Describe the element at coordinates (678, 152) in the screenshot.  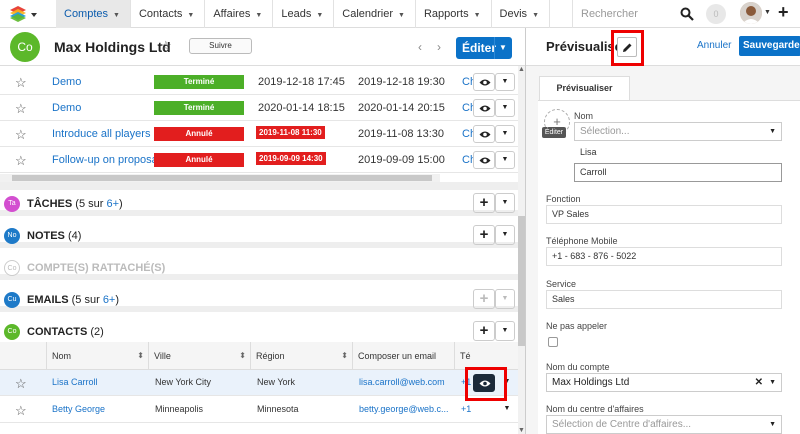
I see `first-name-field: Lisa` at that location.